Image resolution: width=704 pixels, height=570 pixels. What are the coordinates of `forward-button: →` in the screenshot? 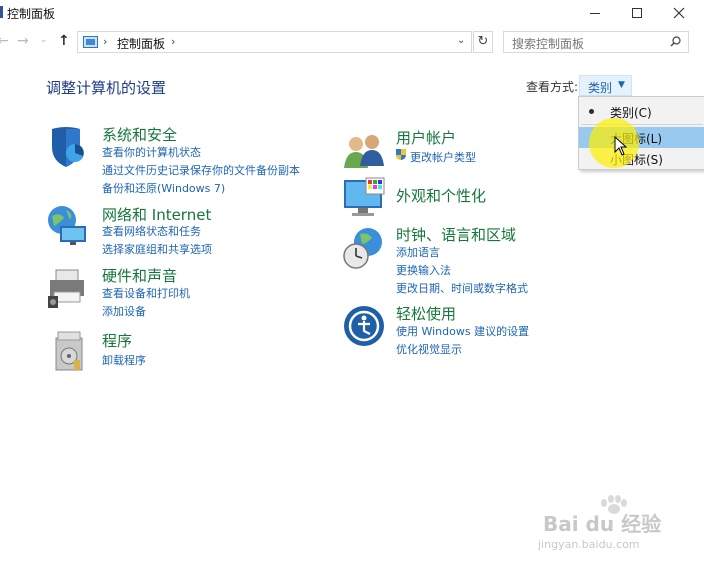 It's located at (23, 41).